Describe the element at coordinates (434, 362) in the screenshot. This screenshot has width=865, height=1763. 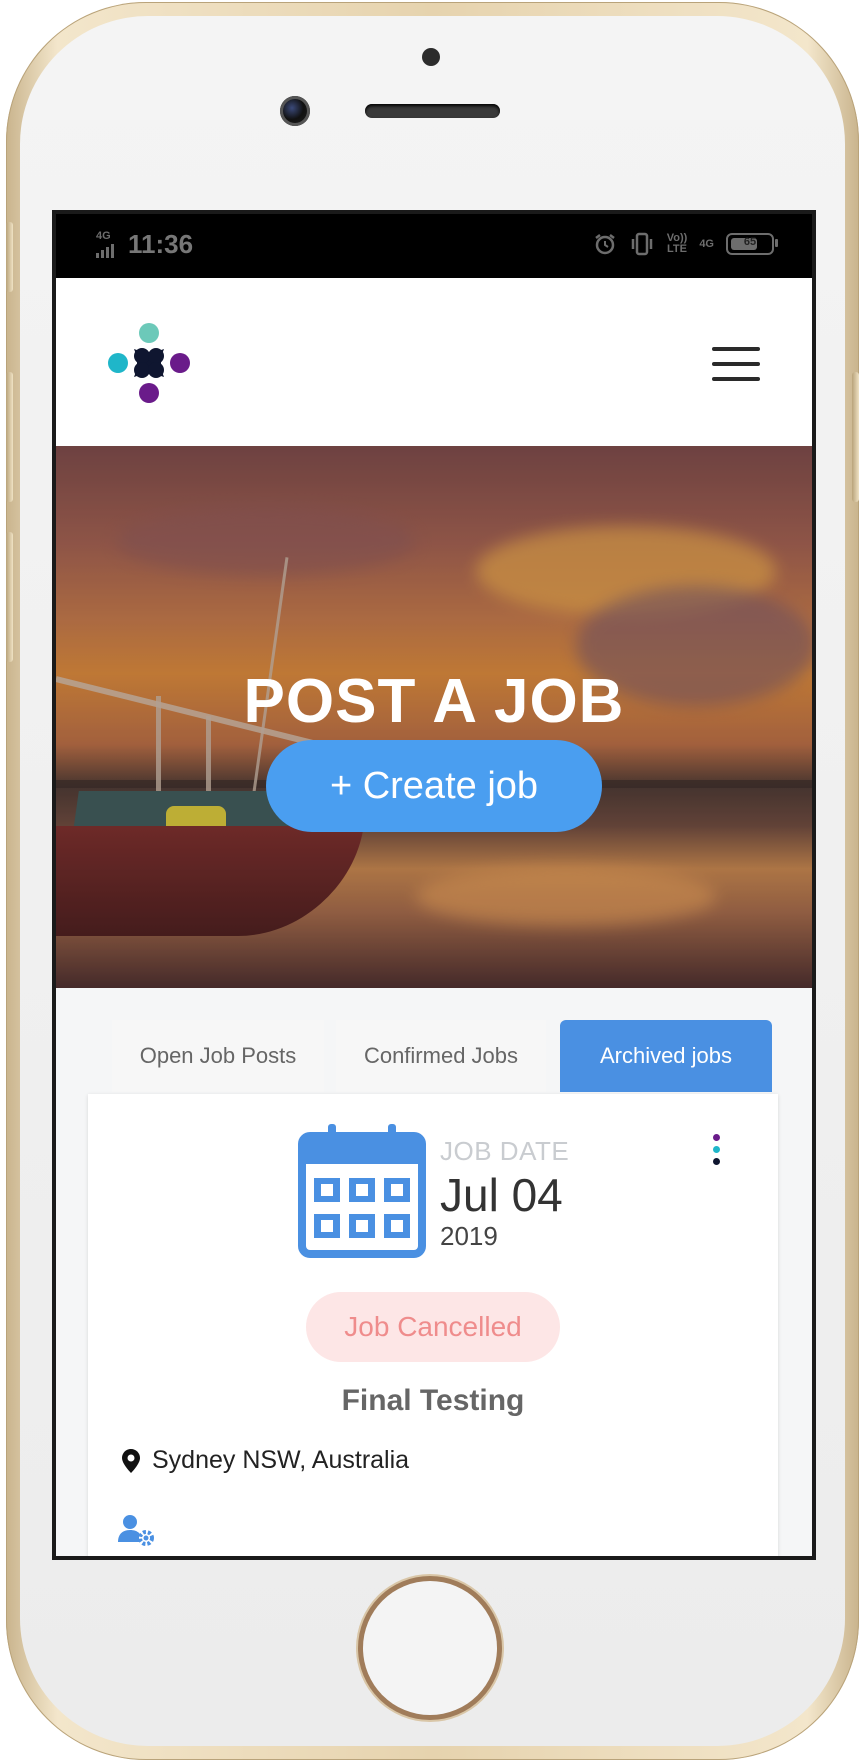
I see `app-header` at that location.